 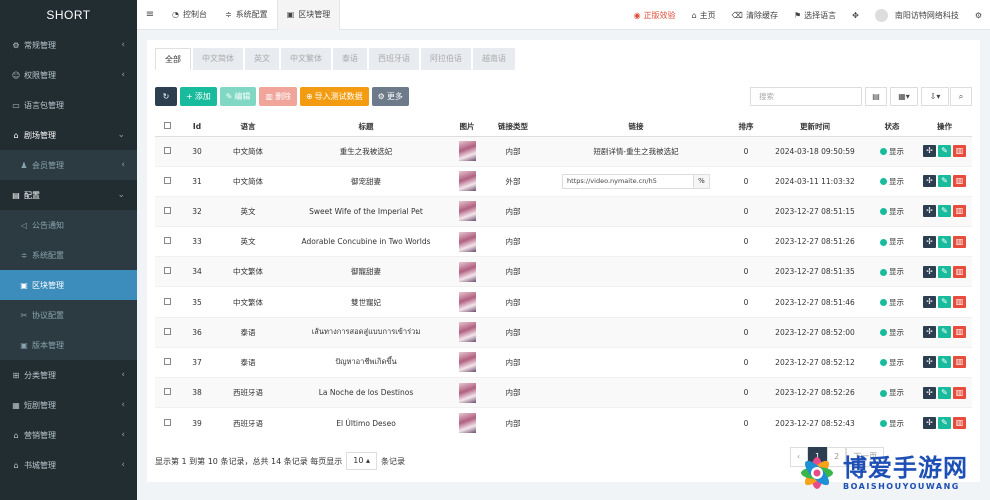 I want to click on table-row: 34 中文繁体 御寵甜妻 内部 0 2023-12-27 08:51:35 显示 ✢ ✎ ▥, so click(x=563, y=271).